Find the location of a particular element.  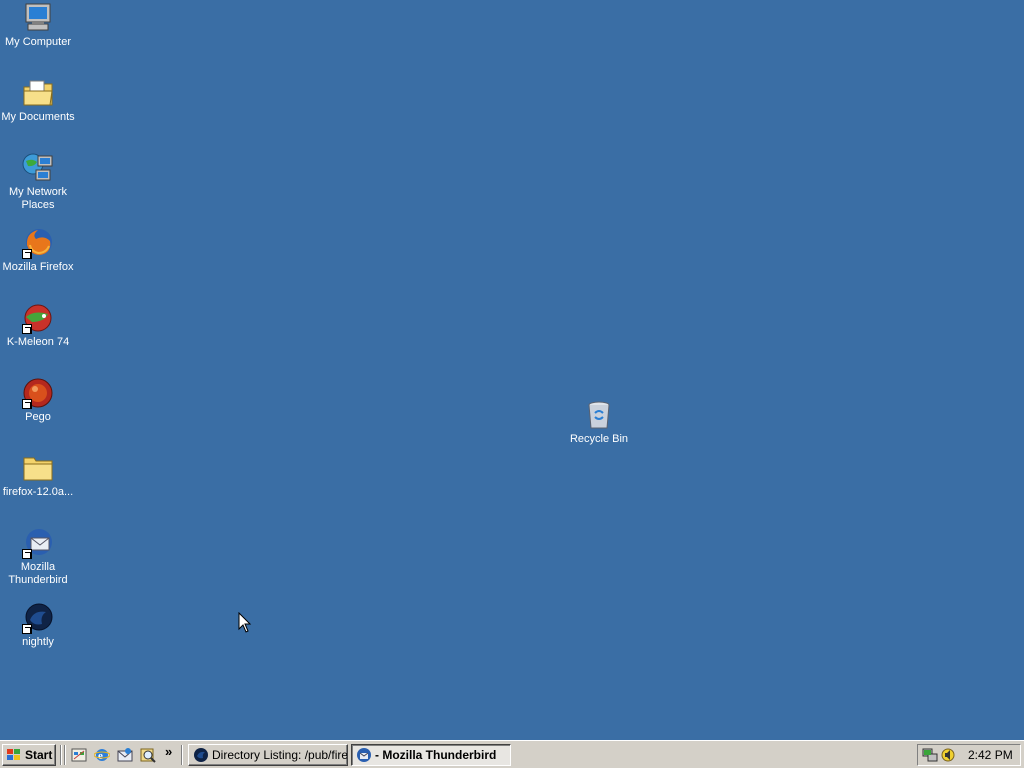

start-label: Start is located at coordinates (39, 755).